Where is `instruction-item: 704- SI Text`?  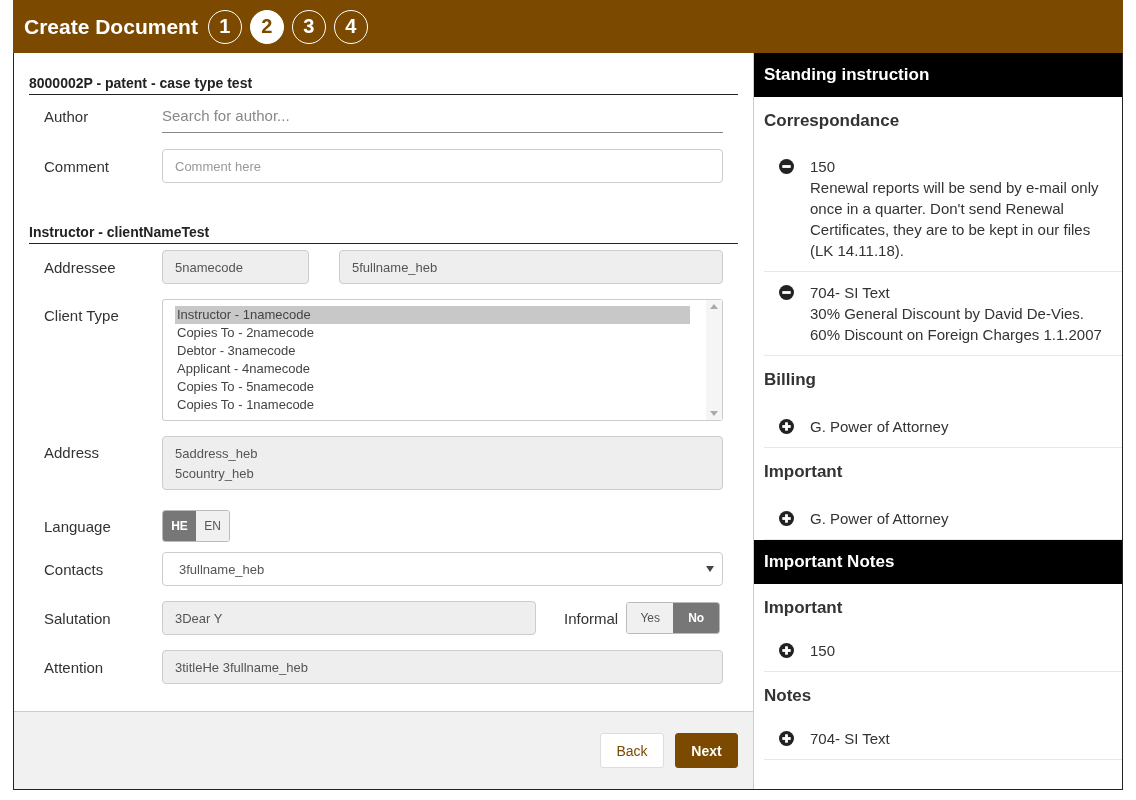 instruction-item: 704- SI Text is located at coordinates (943, 738).